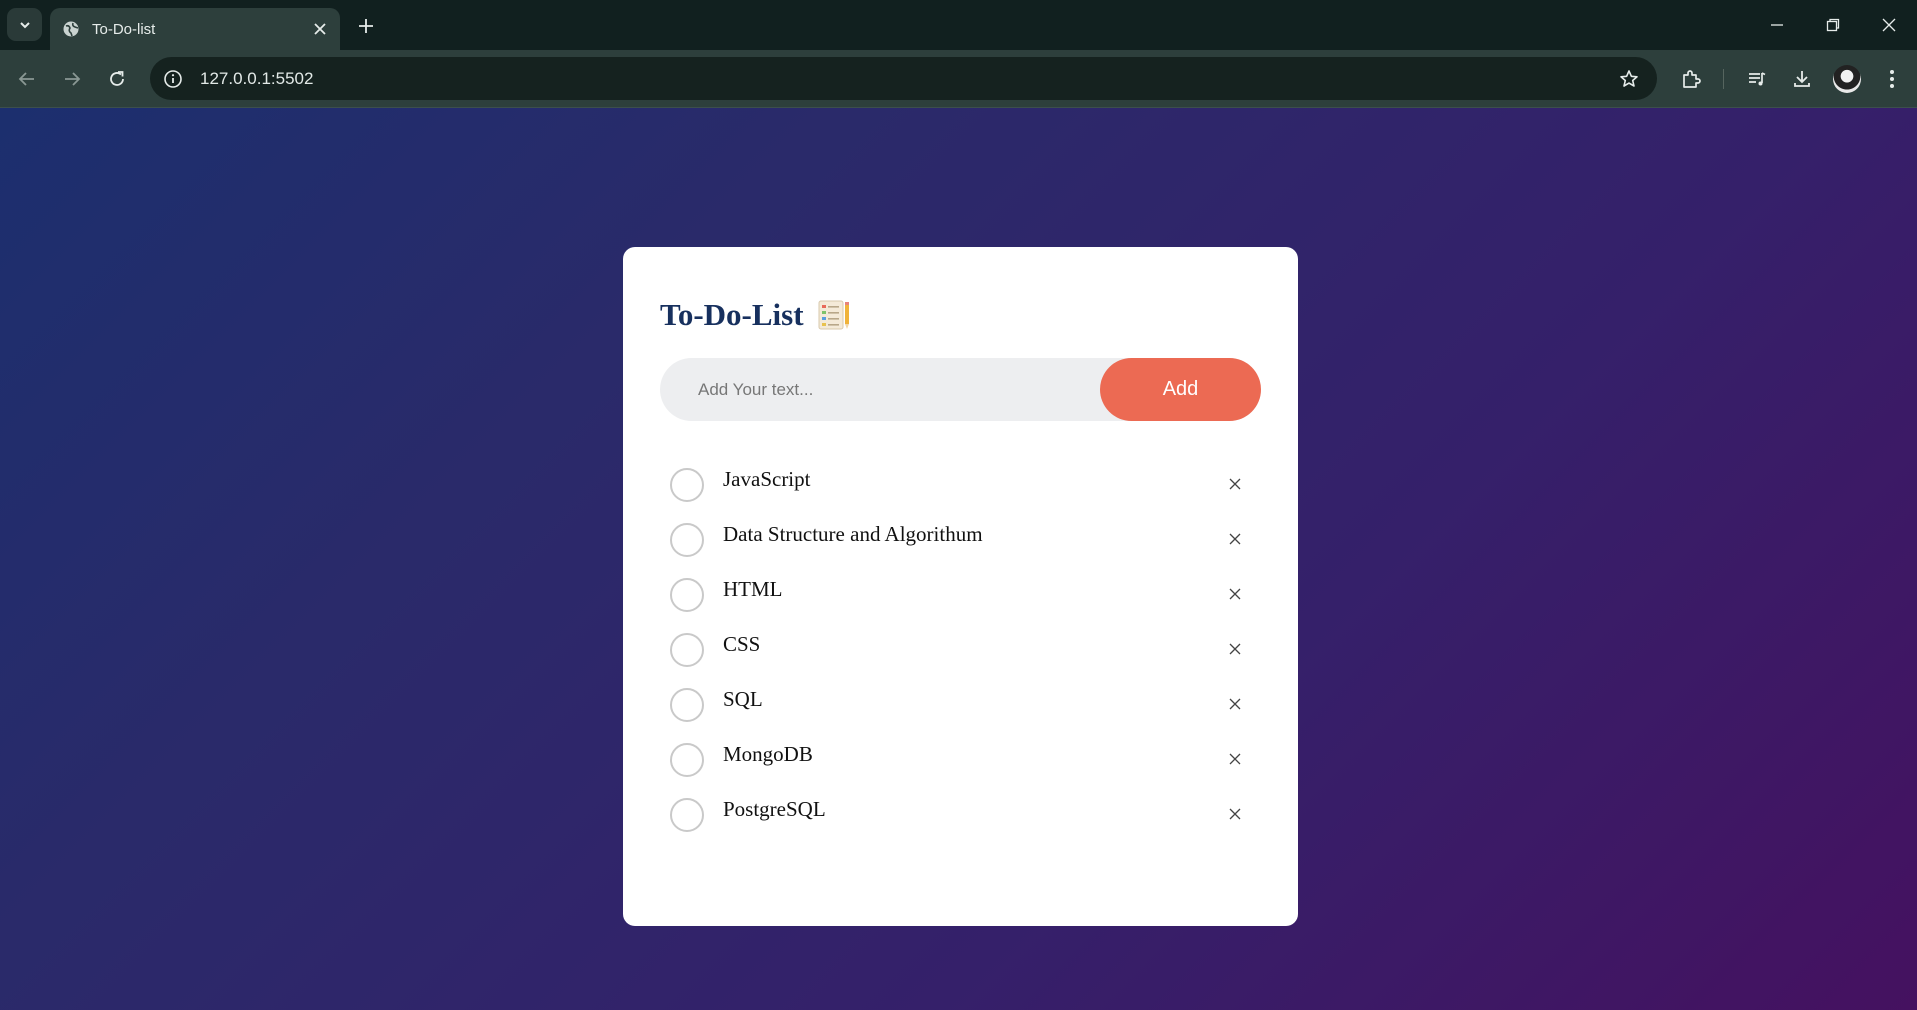 This screenshot has height=1010, width=1917. I want to click on tab-search-button, so click(24, 24).